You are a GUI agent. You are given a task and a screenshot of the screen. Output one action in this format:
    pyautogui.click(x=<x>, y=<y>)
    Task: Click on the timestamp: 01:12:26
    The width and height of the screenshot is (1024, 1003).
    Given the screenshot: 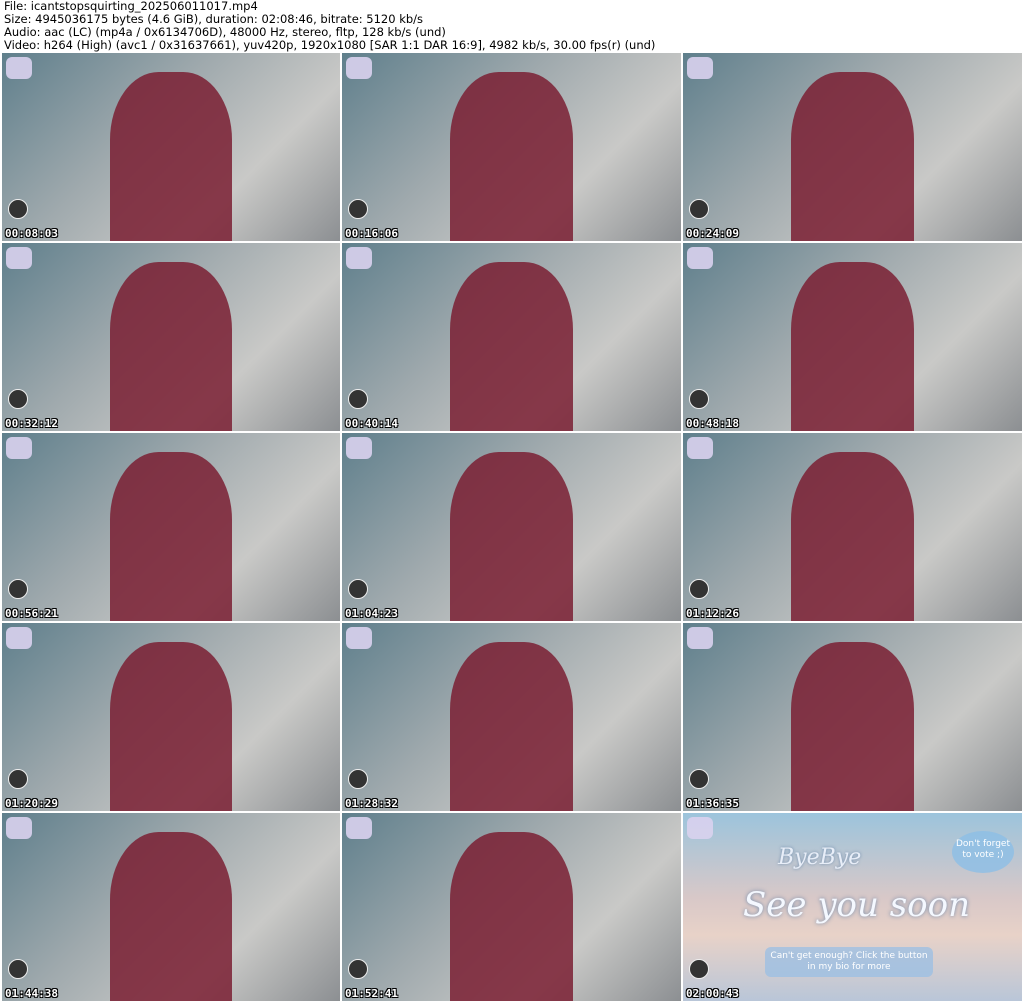 What is the action you would take?
    pyautogui.click(x=712, y=613)
    